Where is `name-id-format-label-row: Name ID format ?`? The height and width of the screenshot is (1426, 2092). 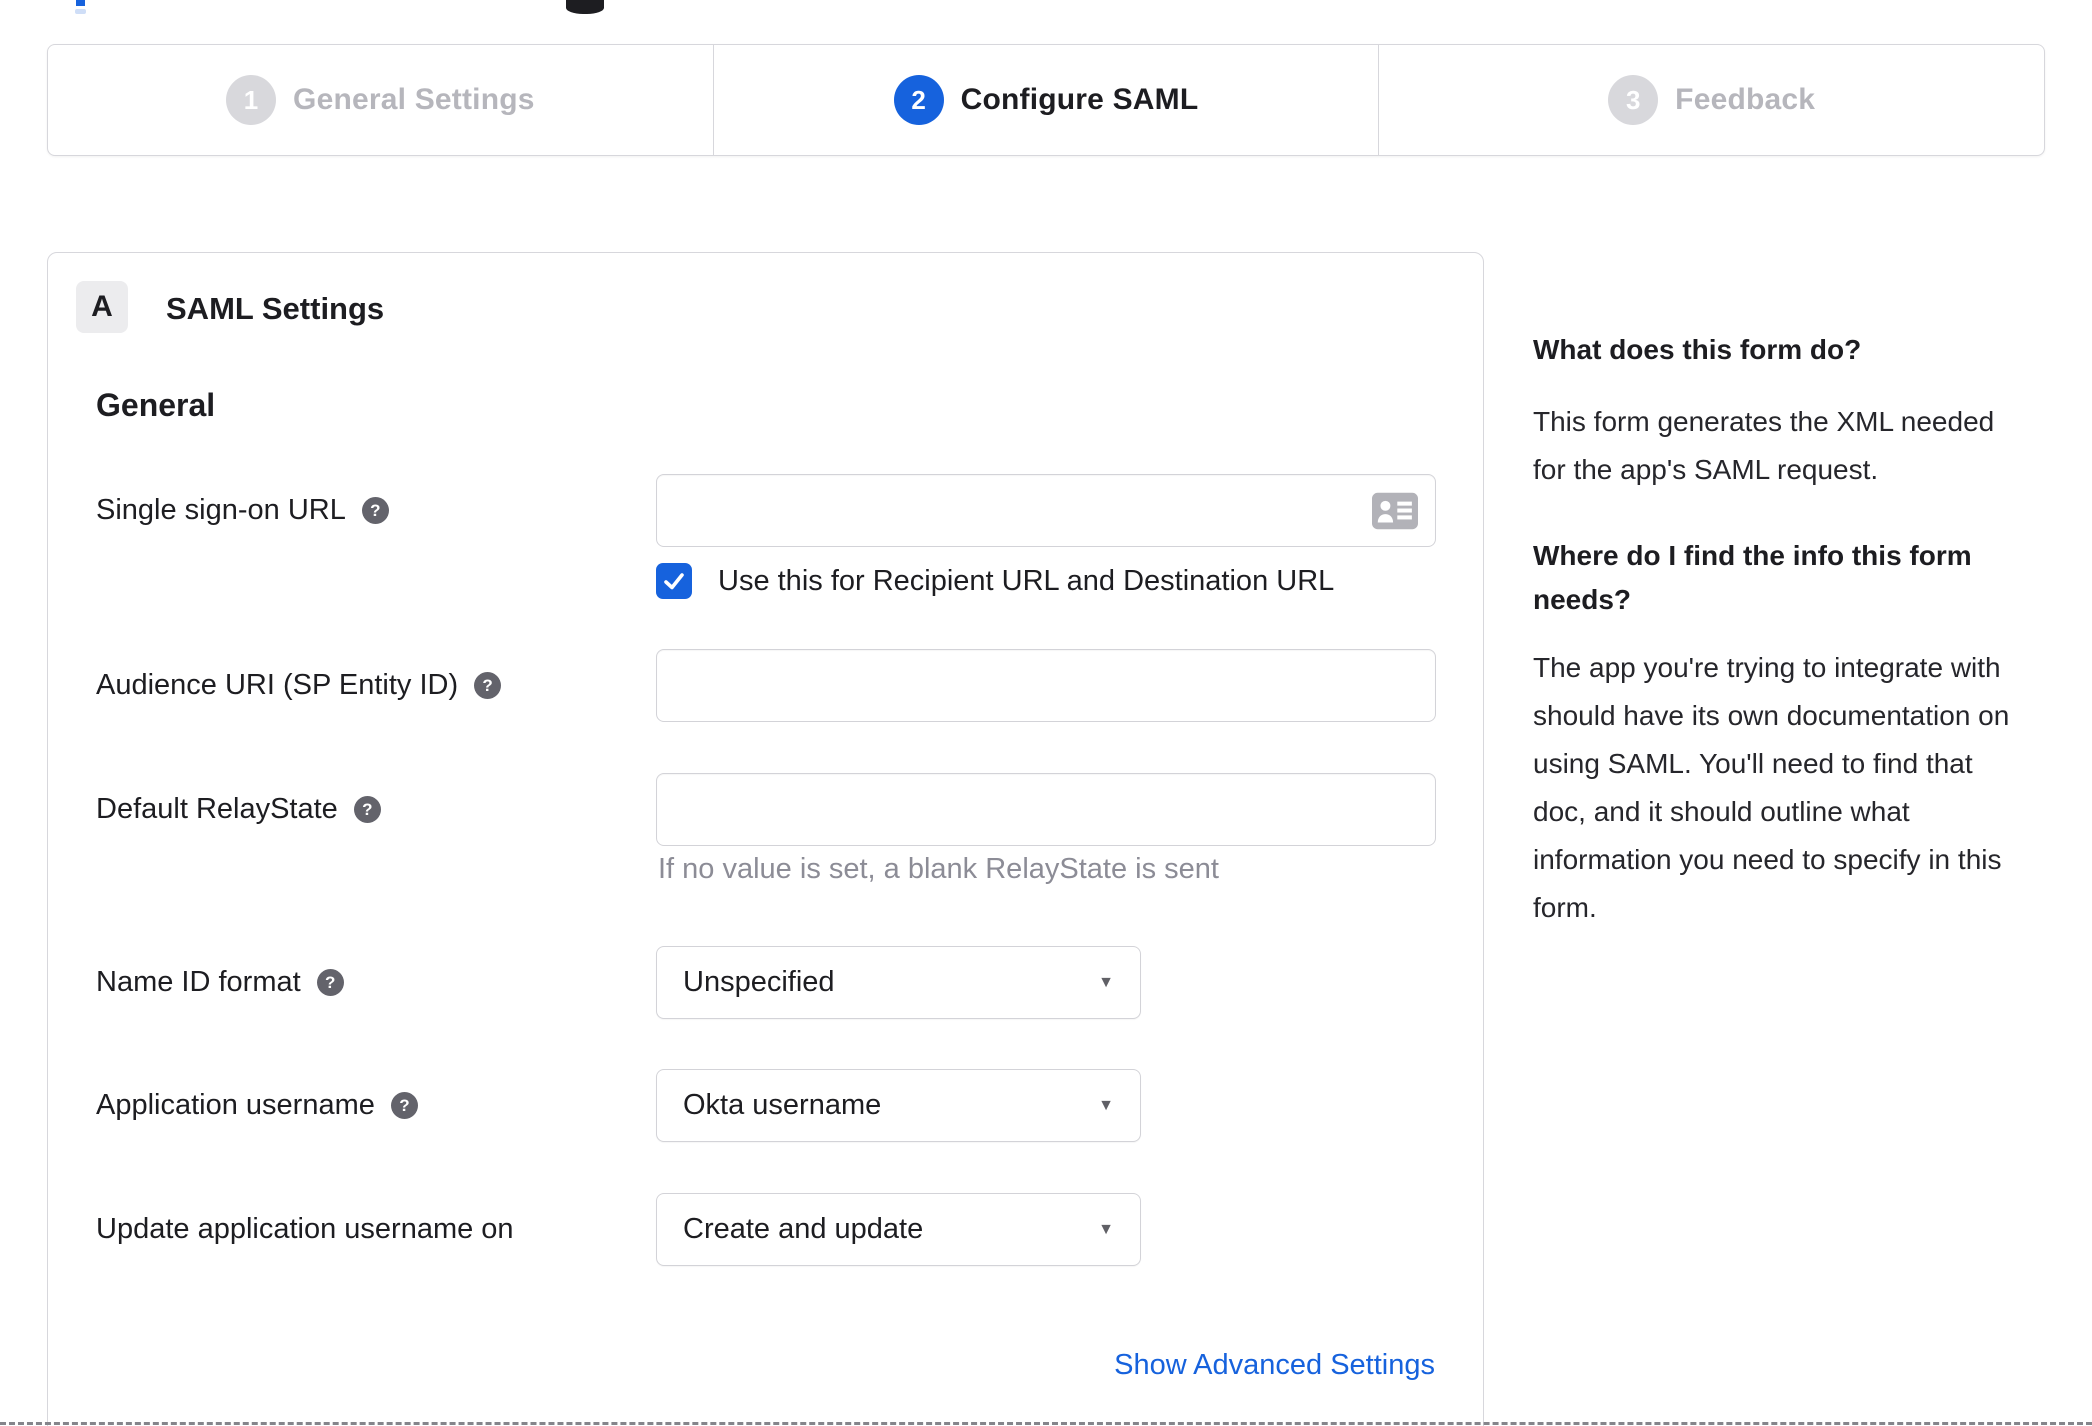 name-id-format-label-row: Name ID format ? is located at coordinates (220, 982).